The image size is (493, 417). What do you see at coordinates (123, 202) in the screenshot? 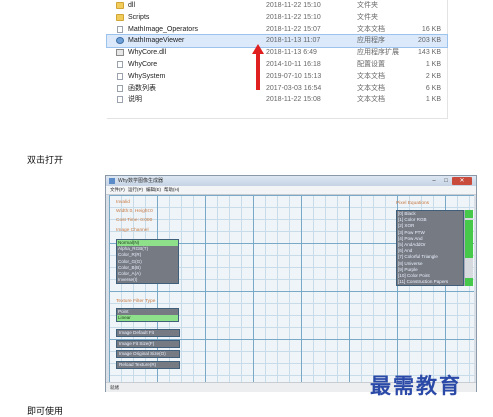
I see `status-label: Invalid` at bounding box center [123, 202].